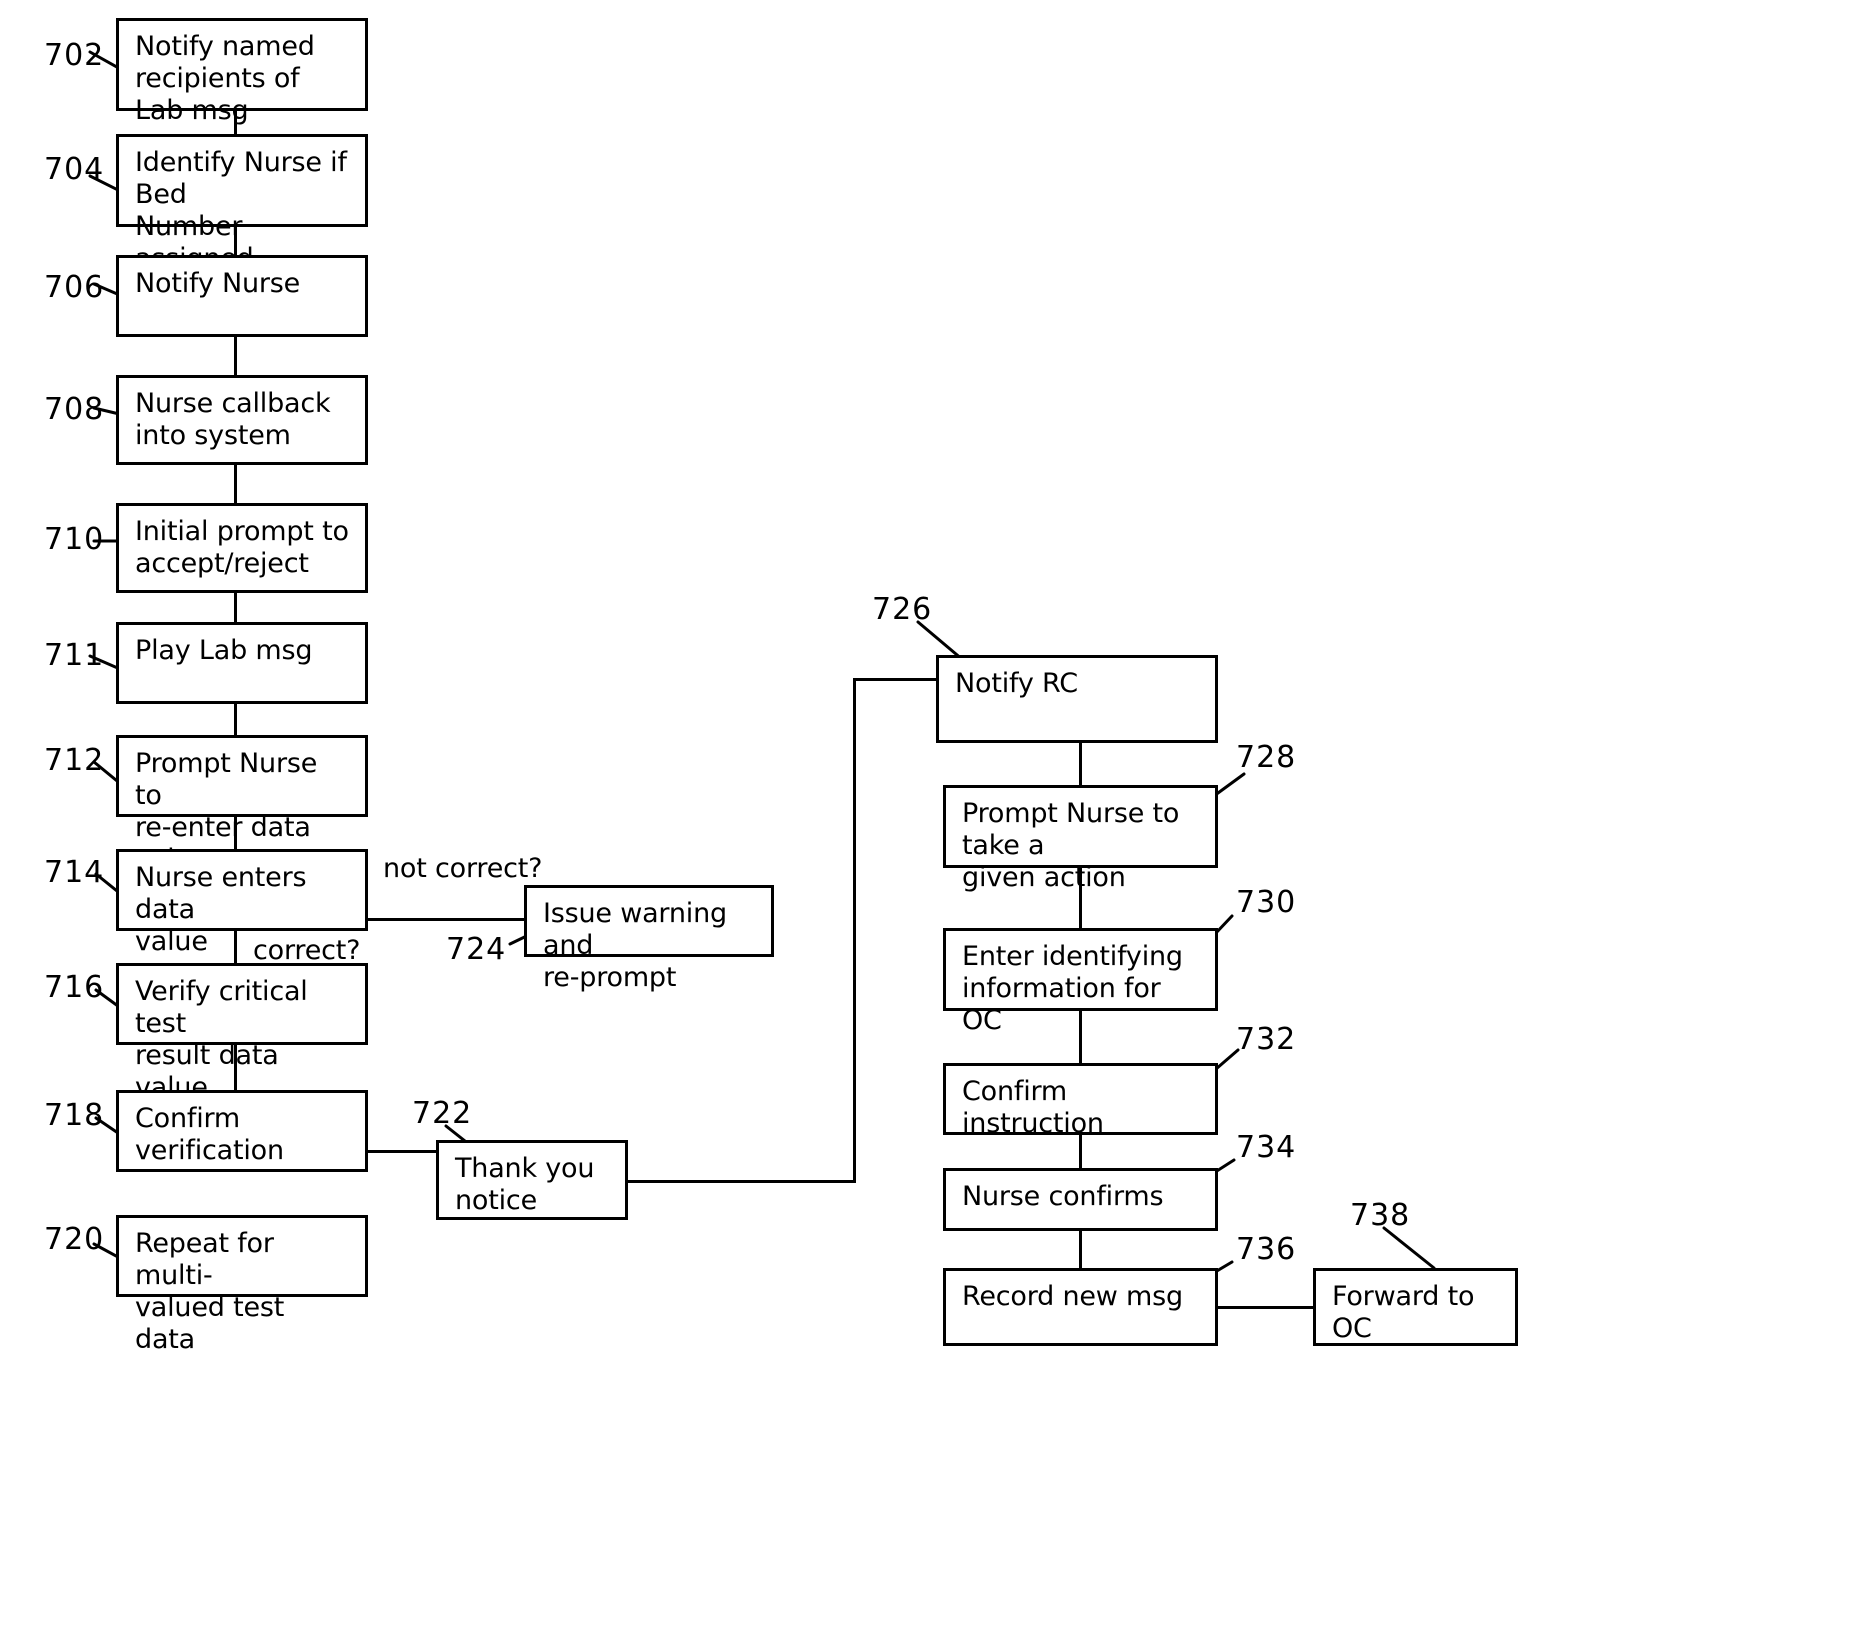  I want to click on flow-node-702: Notify named recipients of Lab msg, so click(242, 72).